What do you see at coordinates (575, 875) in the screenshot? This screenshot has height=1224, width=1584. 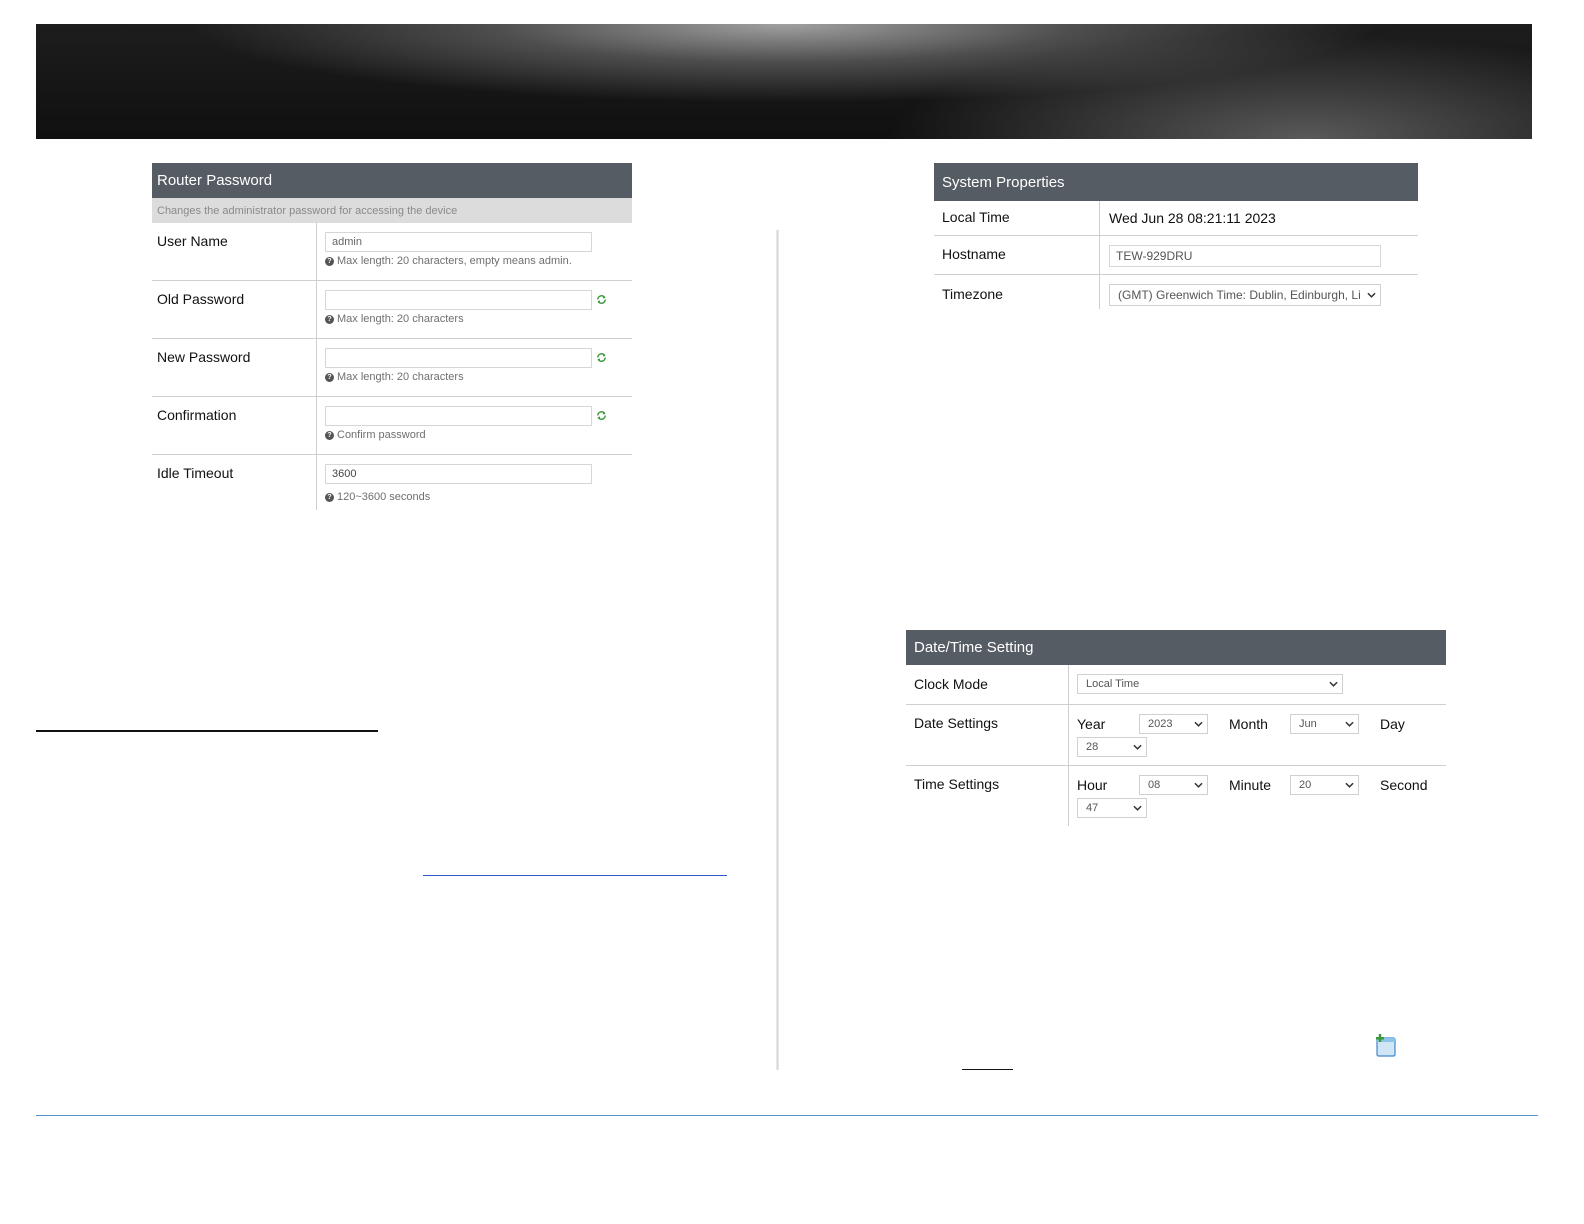 I see `link-underline` at bounding box center [575, 875].